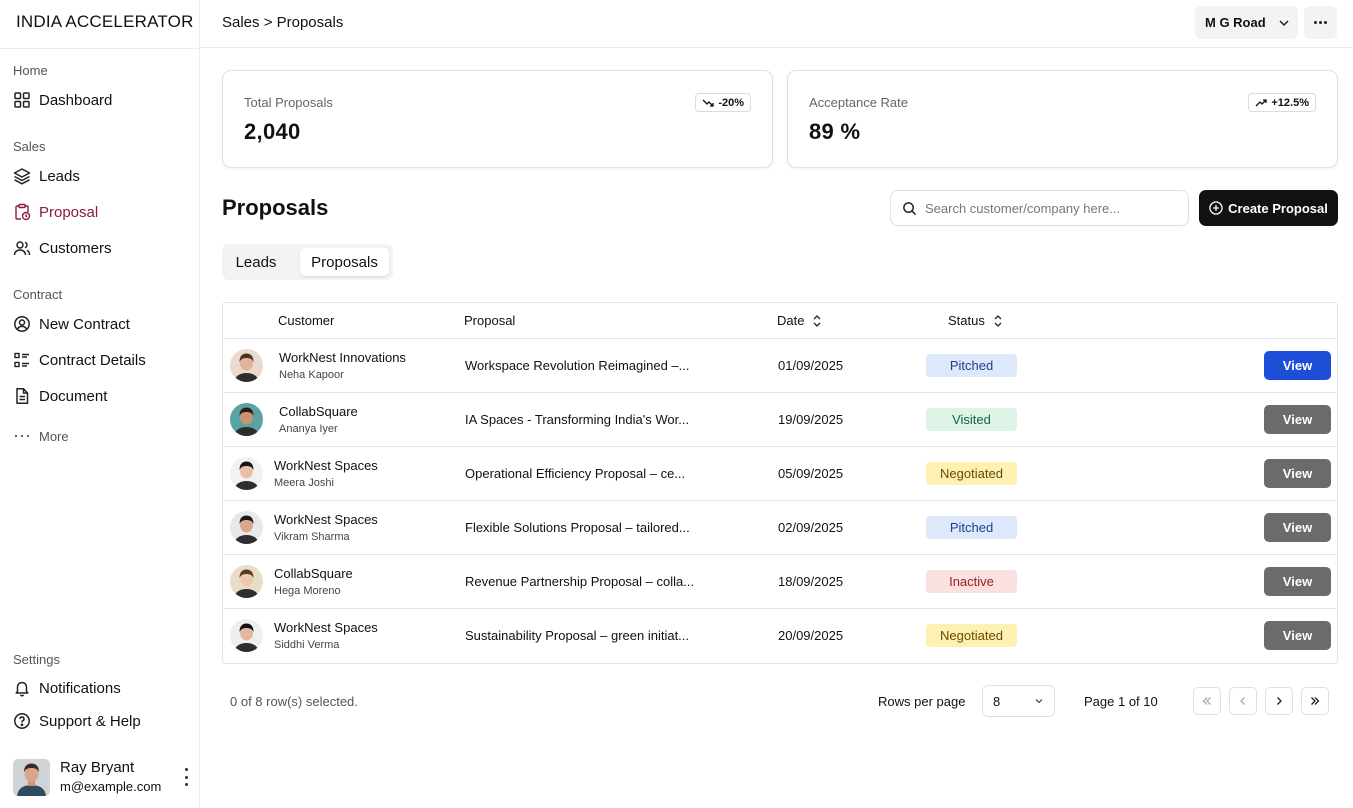  I want to click on create-proposal-button: Create Proposal, so click(1268, 208).